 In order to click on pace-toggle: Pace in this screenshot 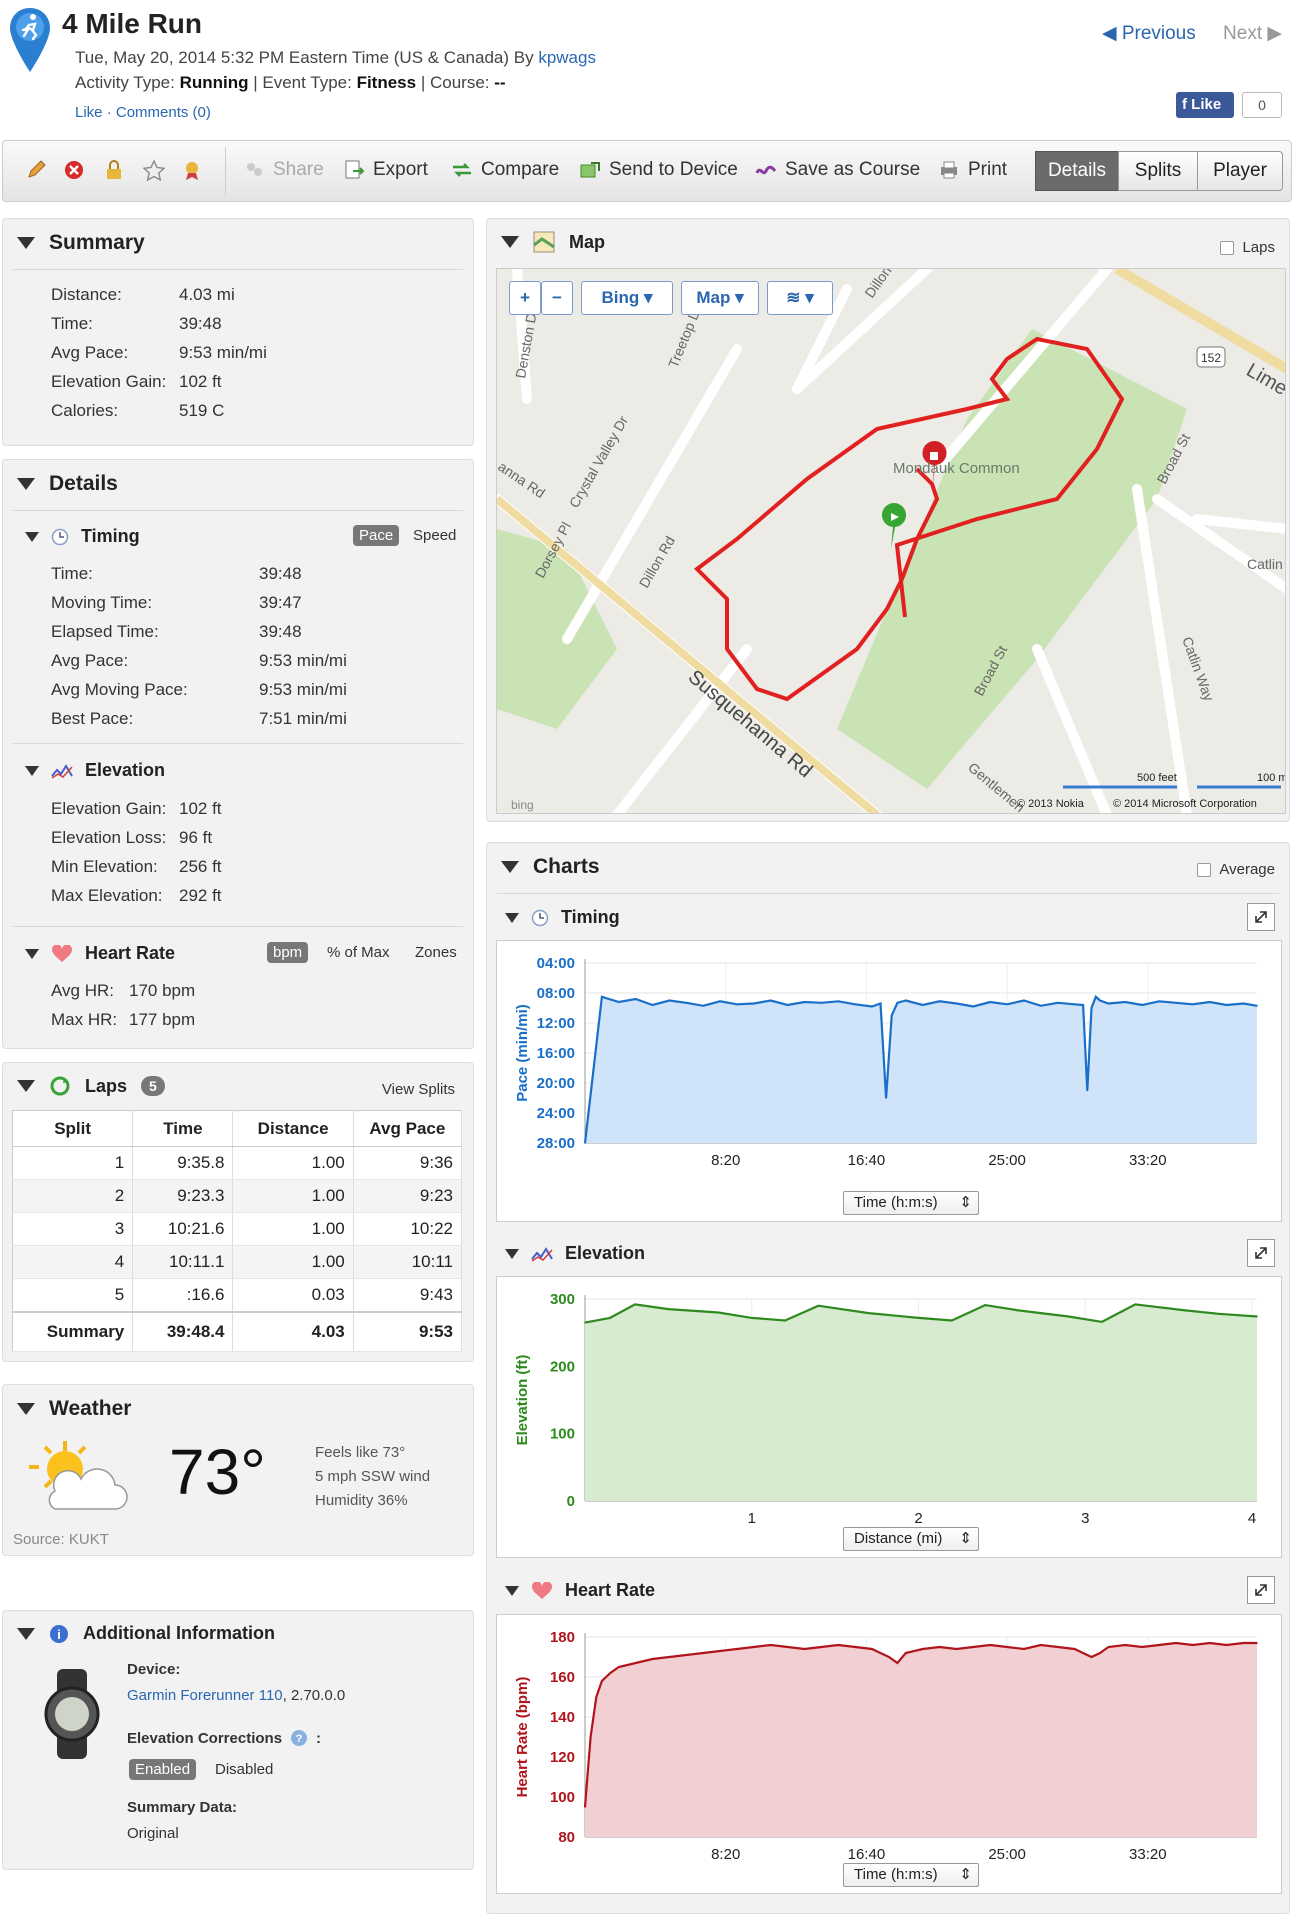, I will do `click(376, 535)`.